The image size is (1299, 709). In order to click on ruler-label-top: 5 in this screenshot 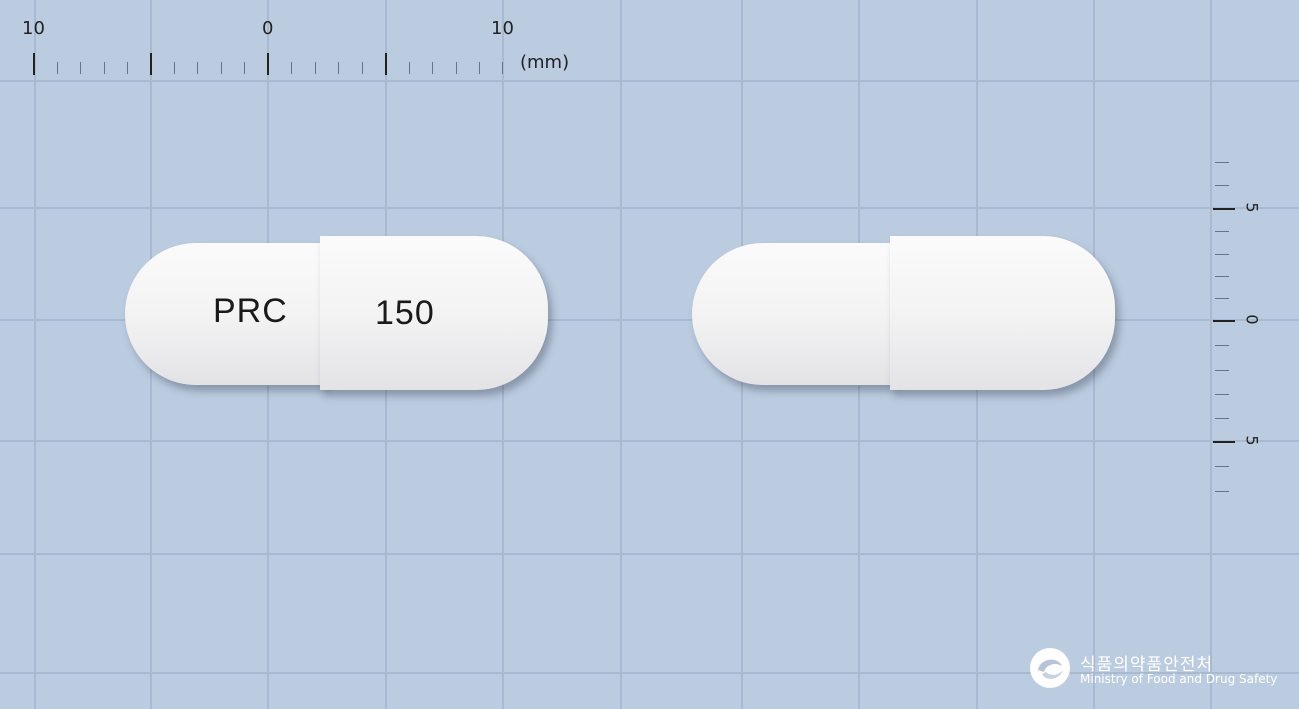, I will do `click(1252, 207)`.